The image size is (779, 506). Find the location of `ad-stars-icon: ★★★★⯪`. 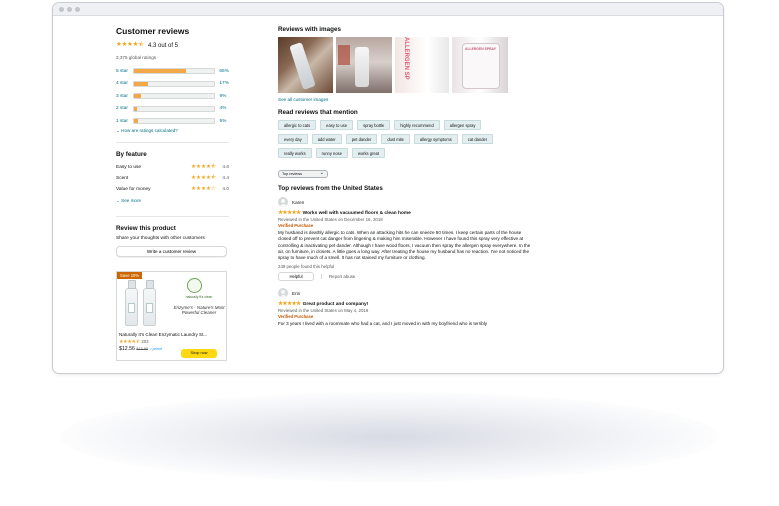

ad-stars-icon: ★★★★⯪ is located at coordinates (130, 341).